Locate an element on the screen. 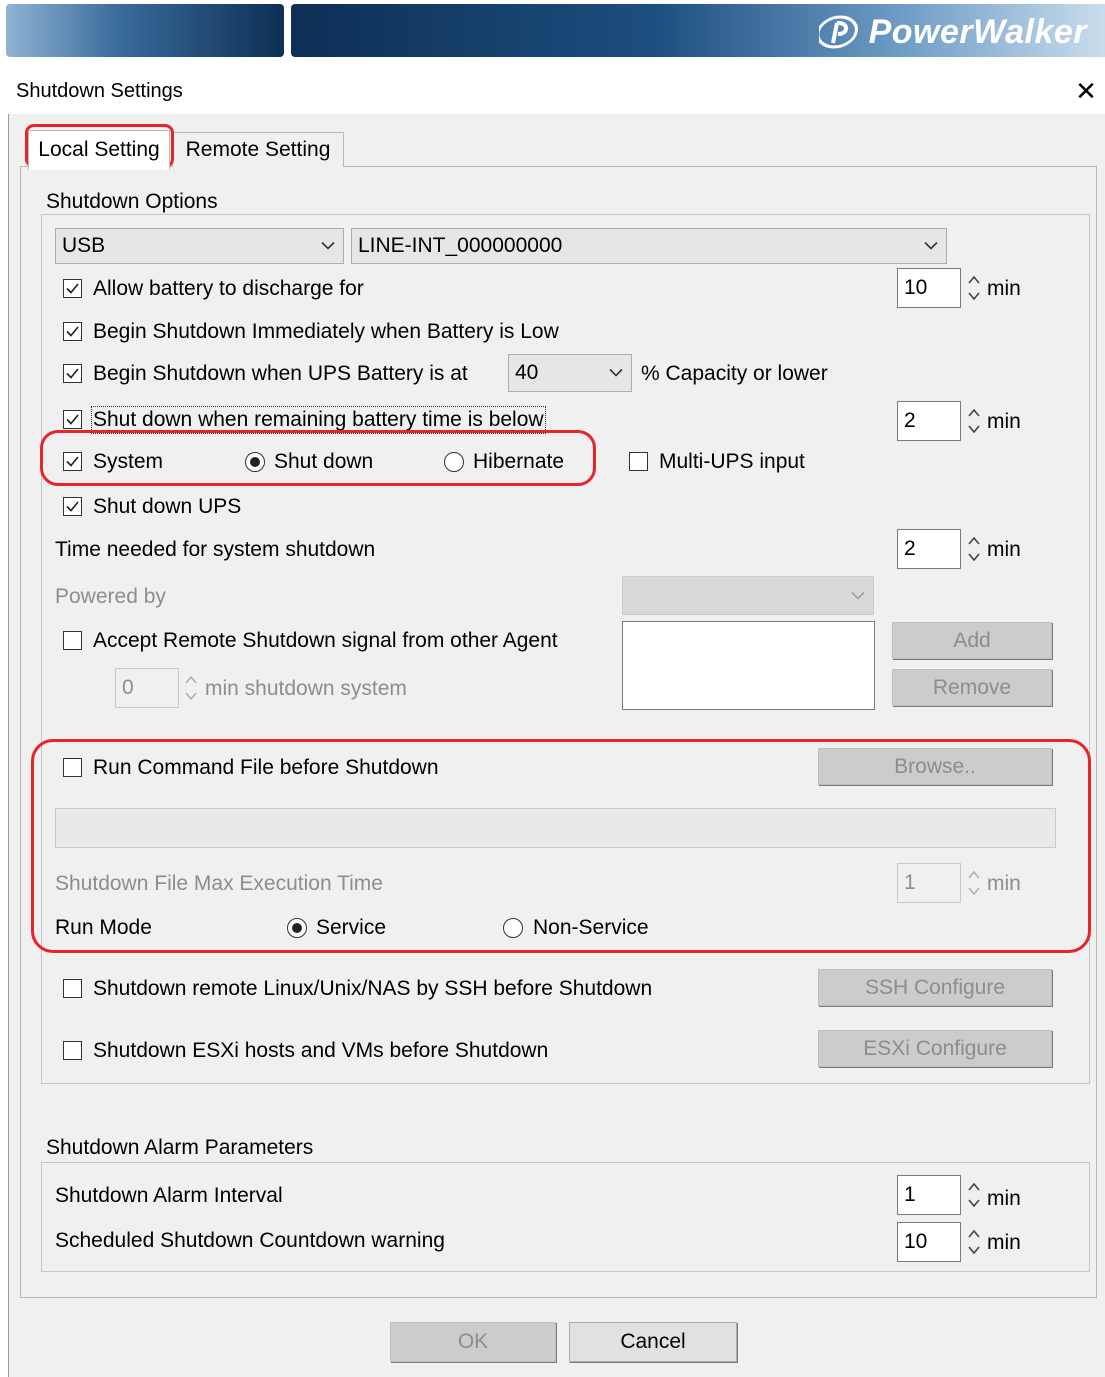  remaining-time-input: 2 is located at coordinates (929, 421).